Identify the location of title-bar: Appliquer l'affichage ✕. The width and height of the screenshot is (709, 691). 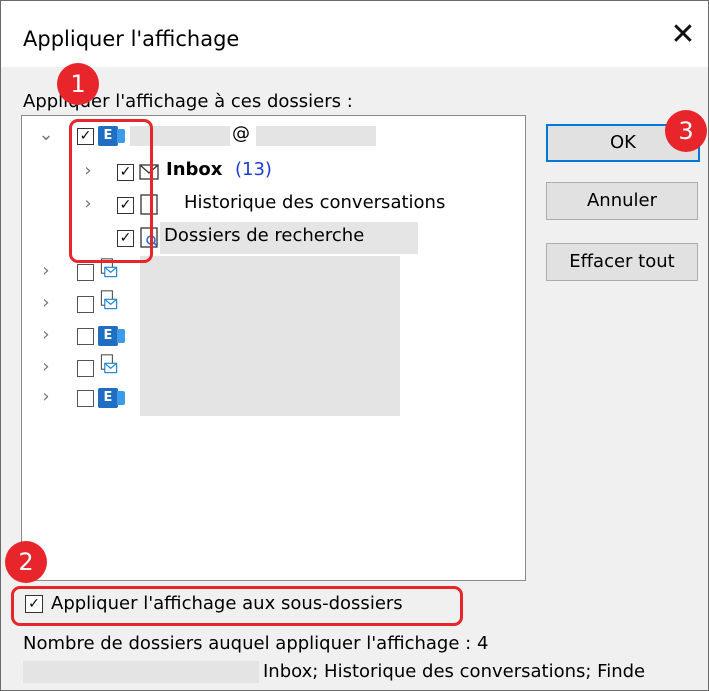
(354, 34).